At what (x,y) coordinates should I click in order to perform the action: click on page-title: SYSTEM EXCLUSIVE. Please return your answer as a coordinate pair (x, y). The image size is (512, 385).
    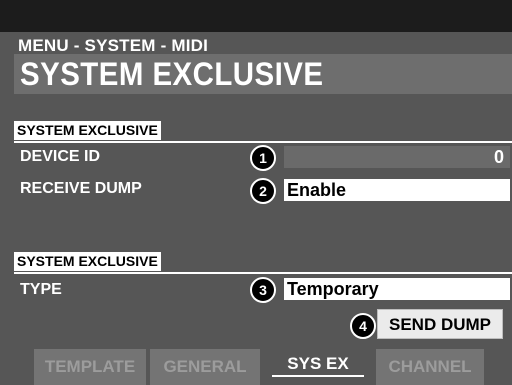
    Looking at the image, I should click on (172, 74).